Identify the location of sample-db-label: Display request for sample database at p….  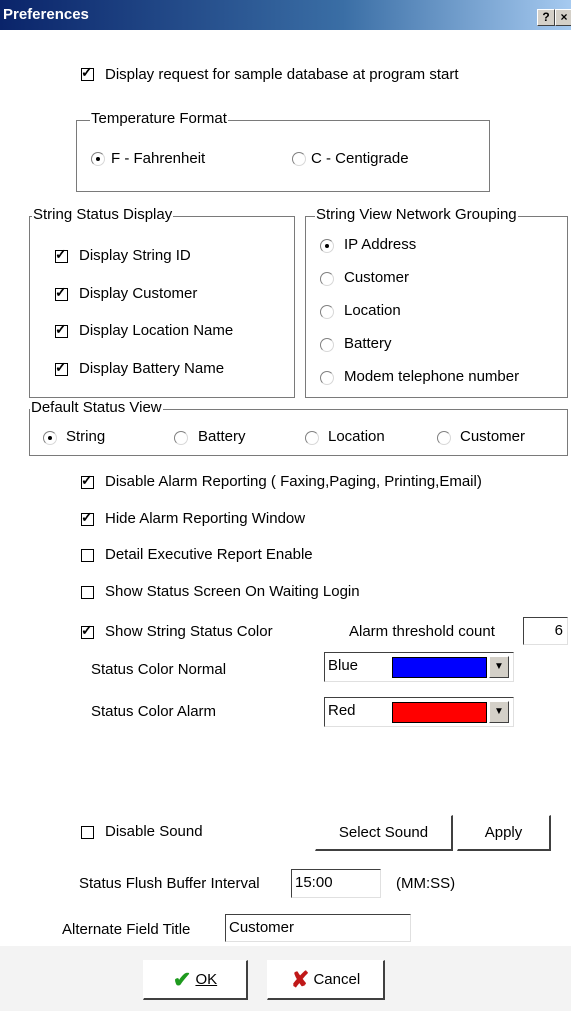
(282, 74).